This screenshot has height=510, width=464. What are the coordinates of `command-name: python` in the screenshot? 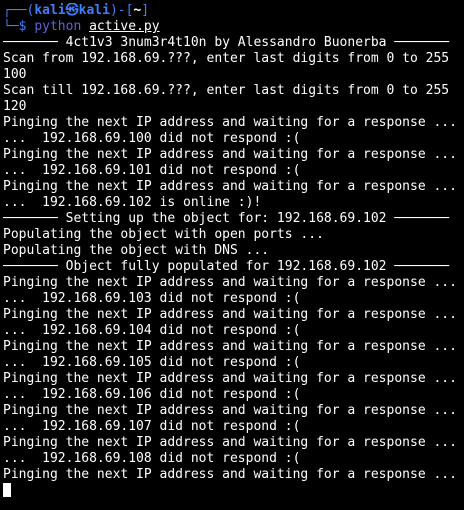 It's located at (58, 26).